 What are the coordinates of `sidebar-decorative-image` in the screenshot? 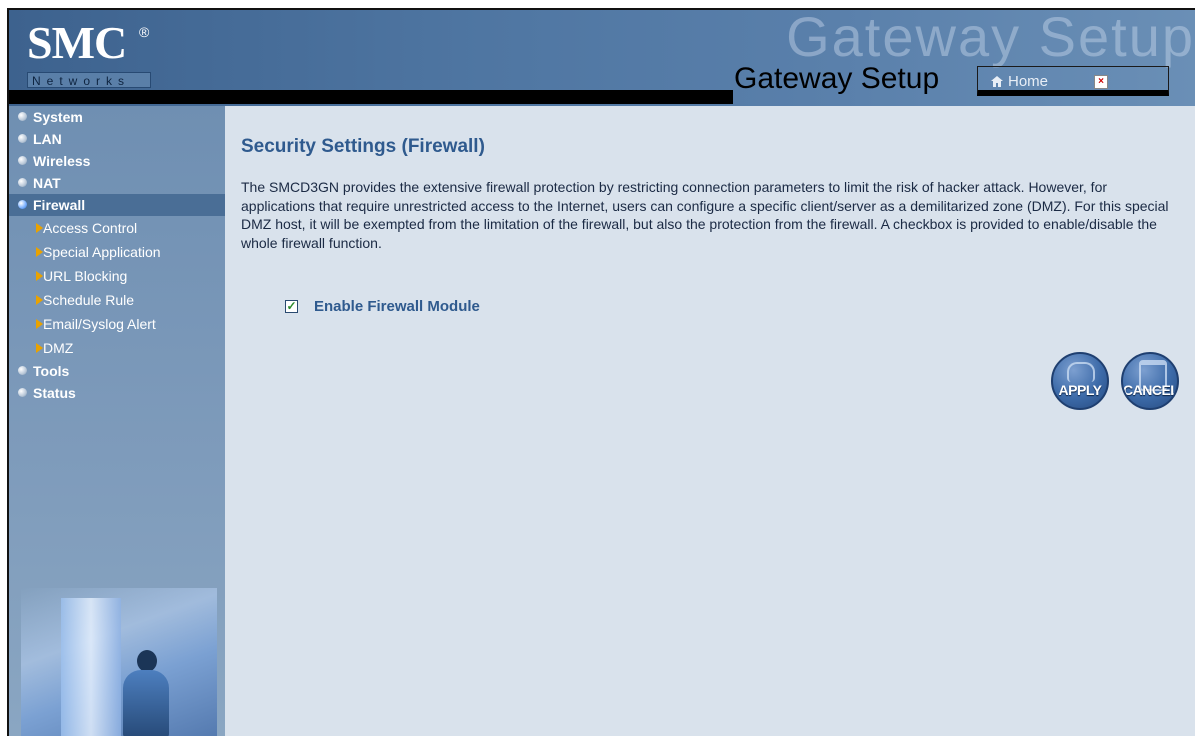 It's located at (119, 662).